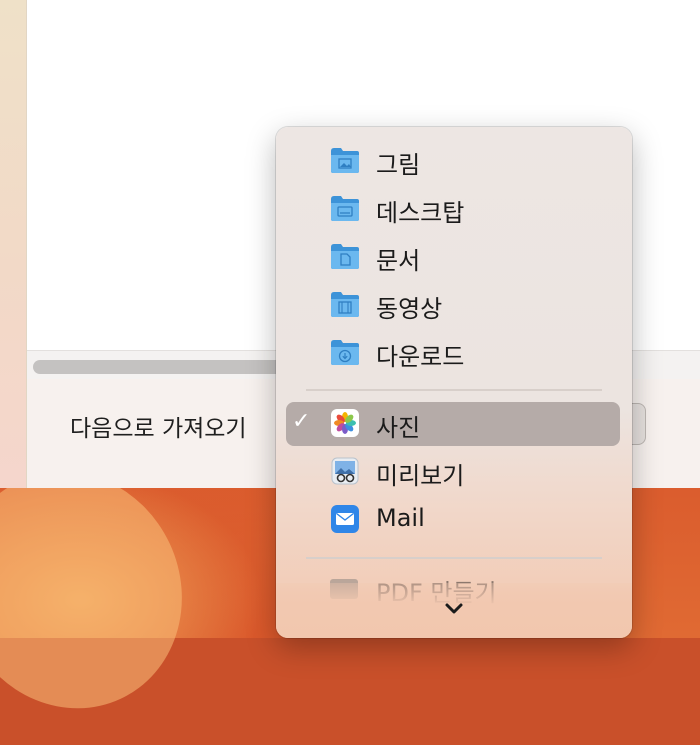 This screenshot has height=745, width=700. Describe the element at coordinates (345, 256) in the screenshot. I see `documents-folder-icon` at that location.